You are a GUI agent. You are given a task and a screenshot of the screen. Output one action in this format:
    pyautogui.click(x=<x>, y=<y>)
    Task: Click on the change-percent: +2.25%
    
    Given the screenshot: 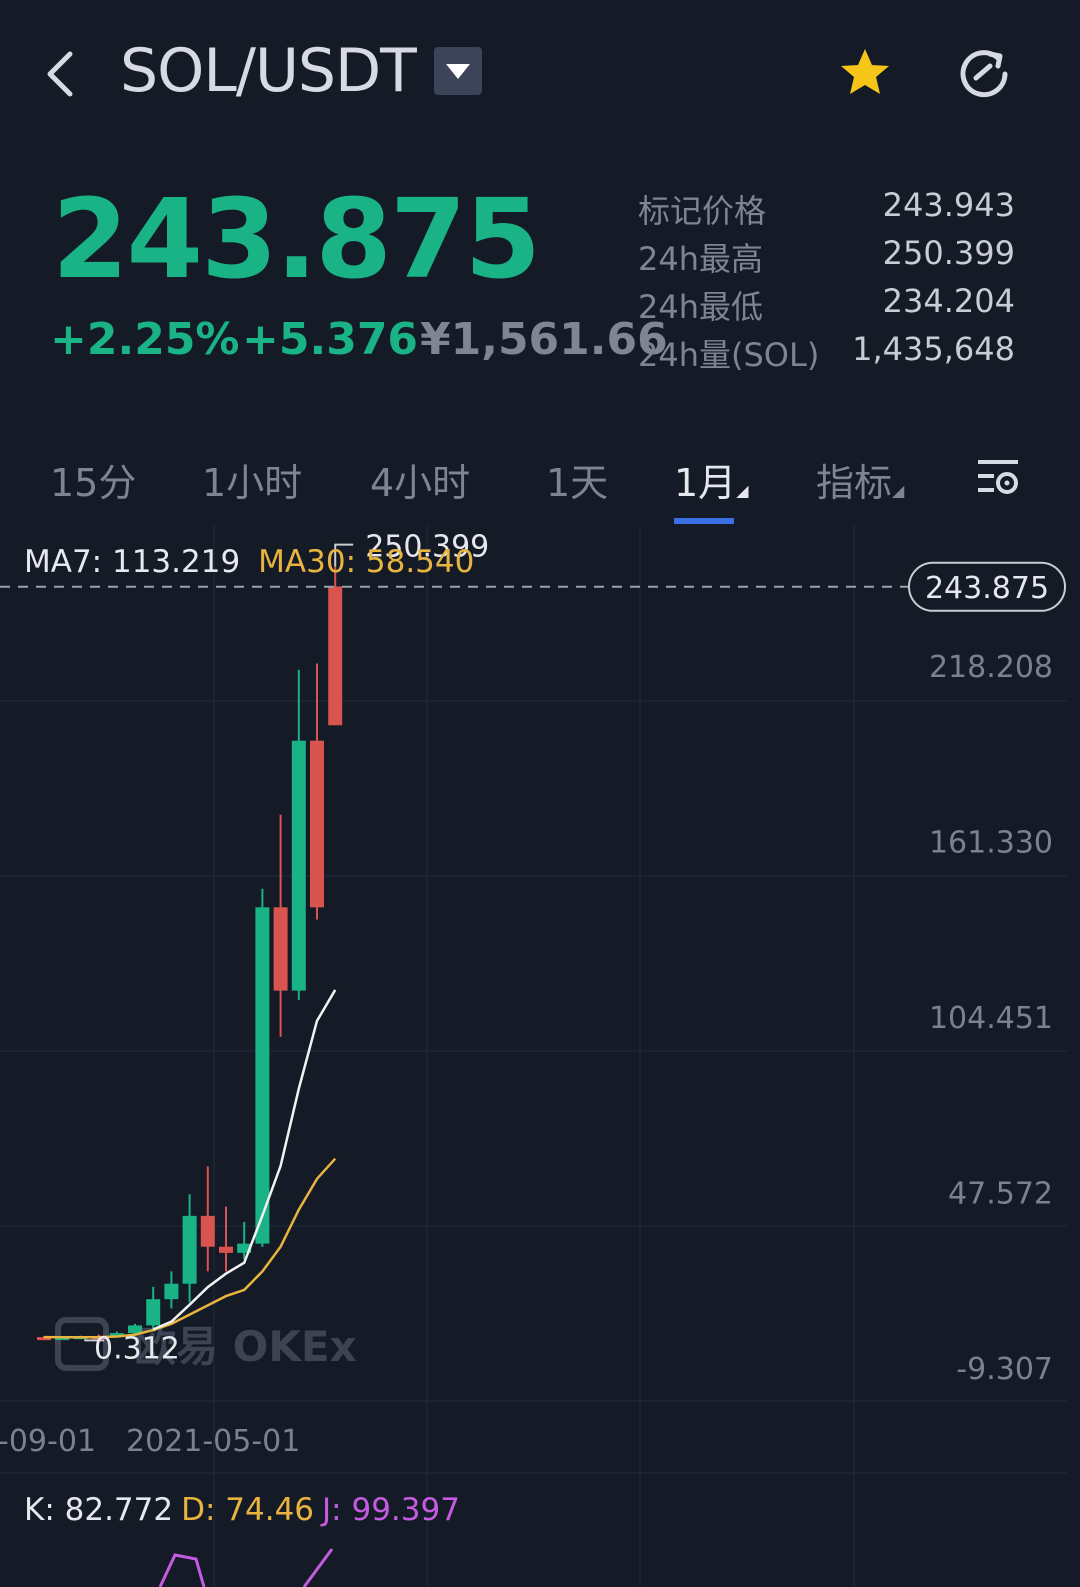 What is the action you would take?
    pyautogui.click(x=145, y=339)
    